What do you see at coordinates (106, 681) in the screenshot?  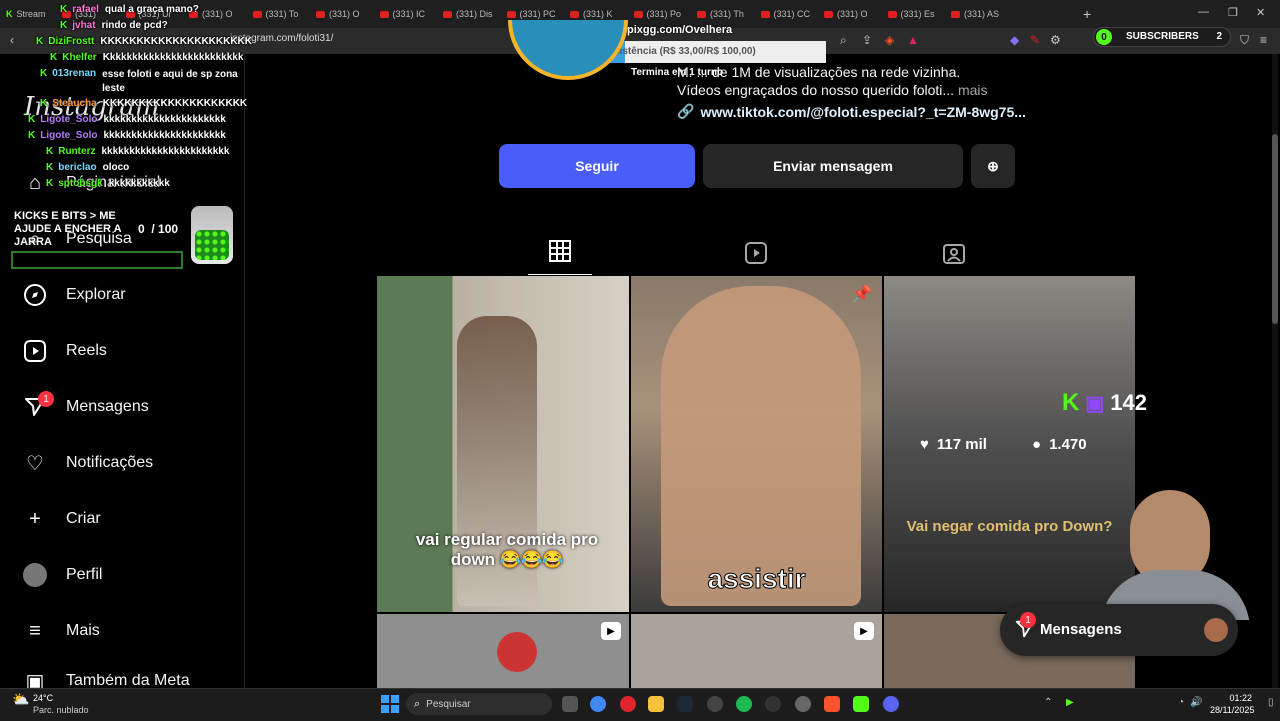 I see `sidebar-item-also-from-meta: ▣ Também da Meta` at bounding box center [106, 681].